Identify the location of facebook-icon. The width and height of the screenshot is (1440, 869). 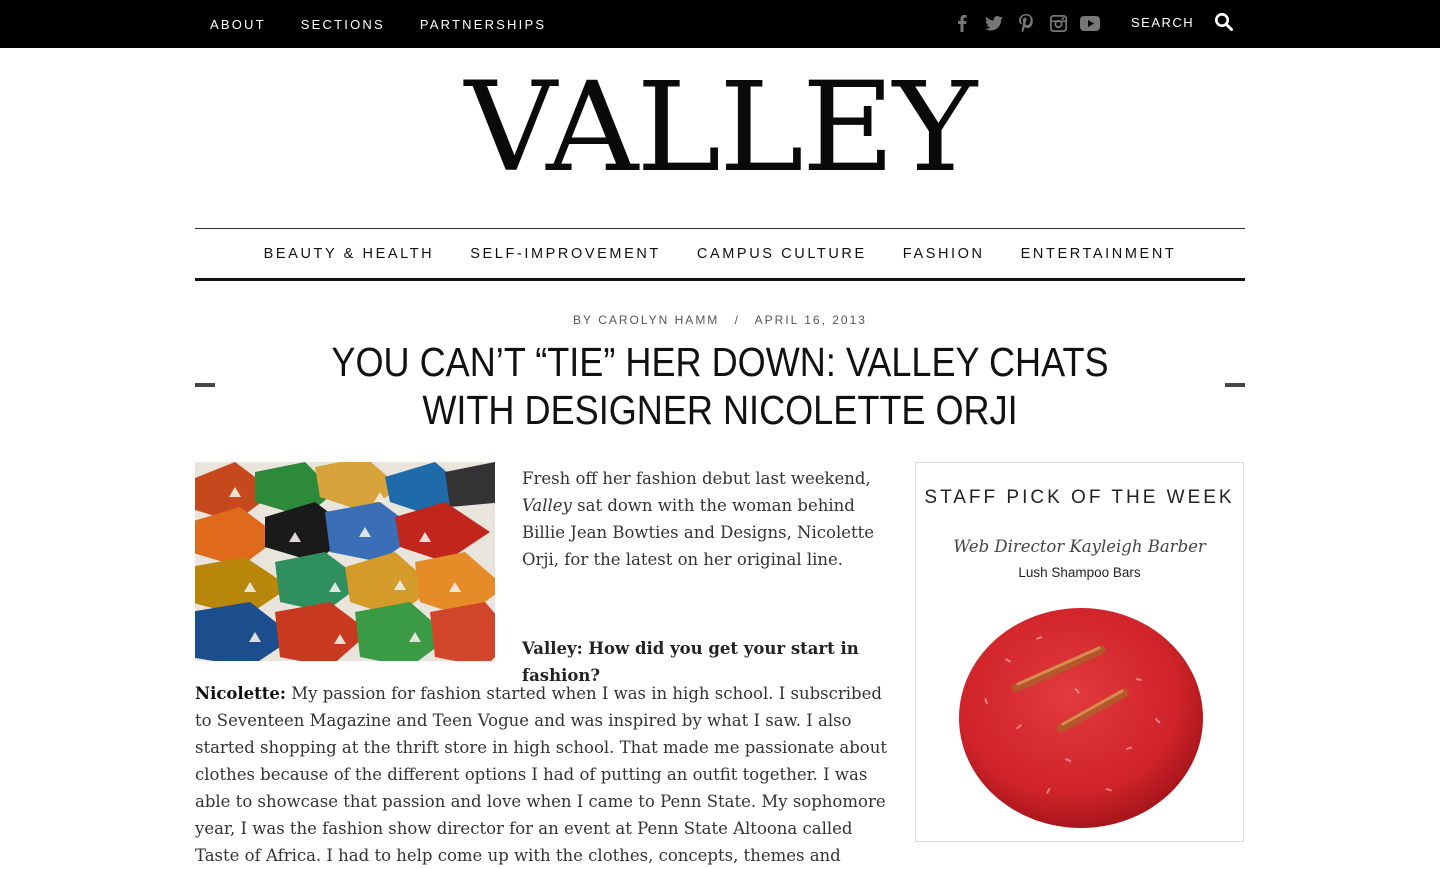
(962, 23).